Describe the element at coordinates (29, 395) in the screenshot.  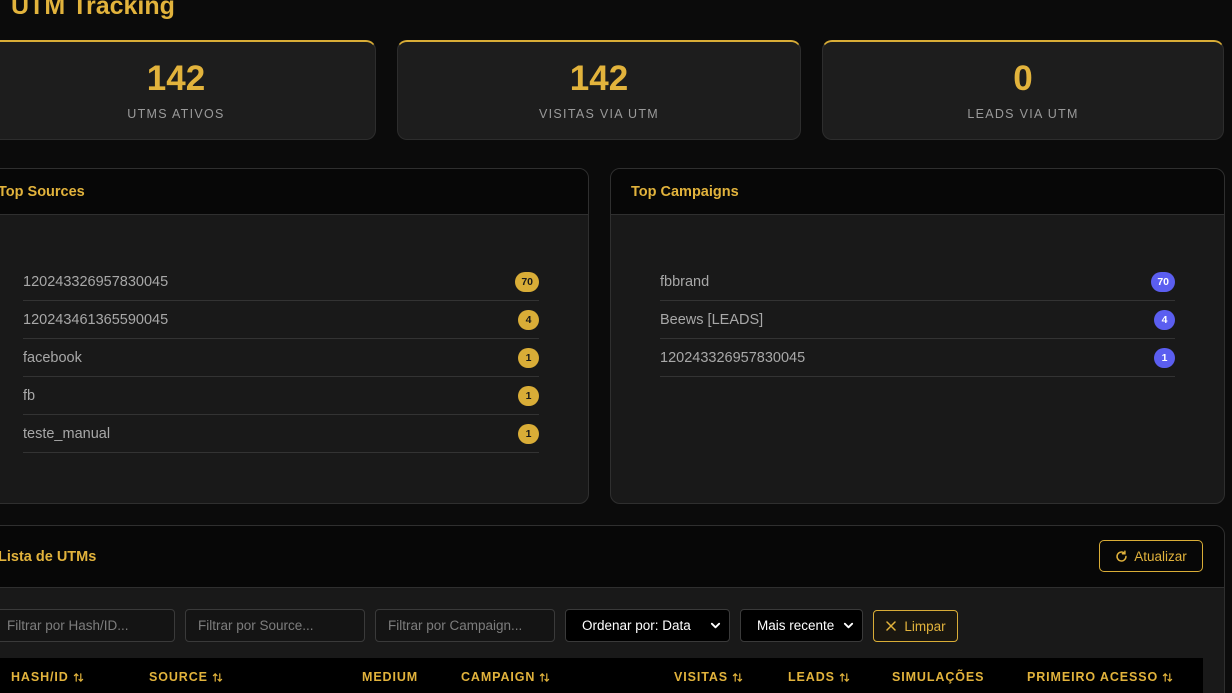
I see `source-name: fb` at that location.